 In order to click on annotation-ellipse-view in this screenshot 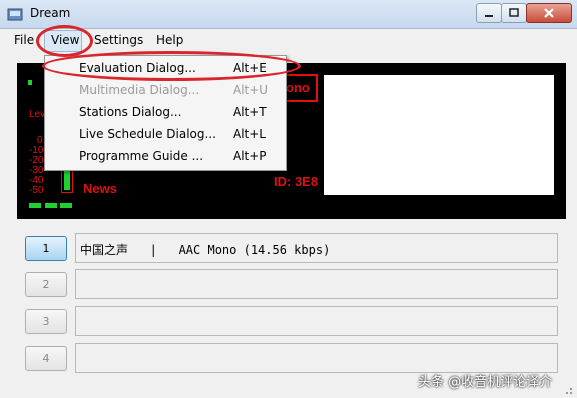, I will do `click(64, 41)`.